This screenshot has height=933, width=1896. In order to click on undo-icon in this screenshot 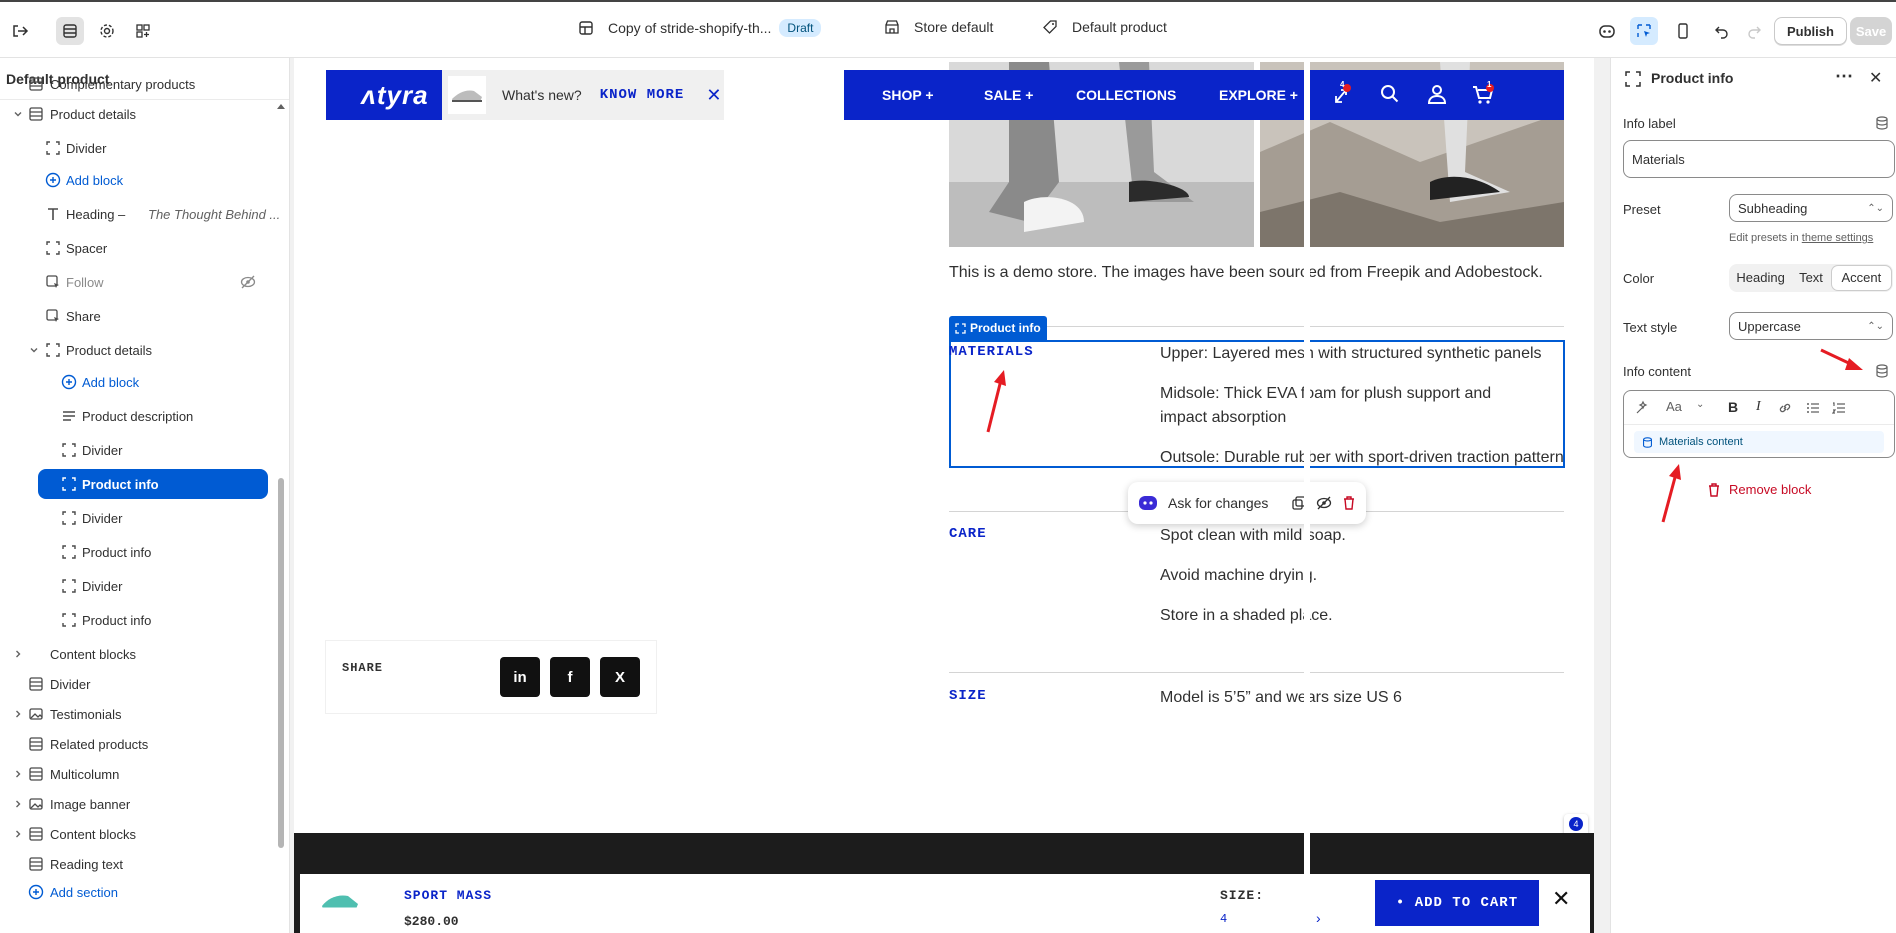, I will do `click(1722, 31)`.